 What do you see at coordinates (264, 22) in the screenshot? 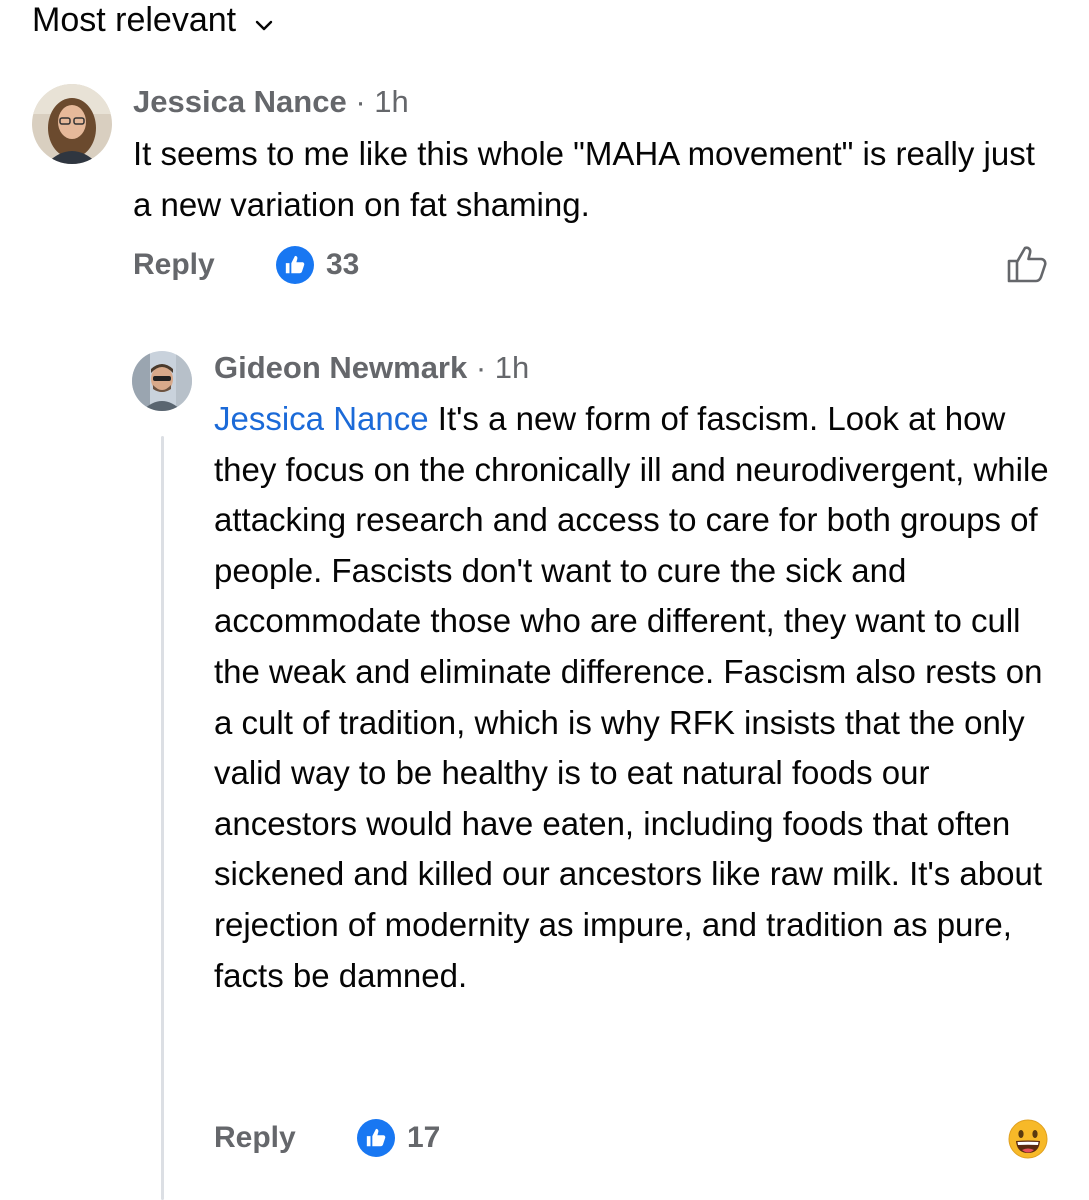
I see `chevron-down-icon` at bounding box center [264, 22].